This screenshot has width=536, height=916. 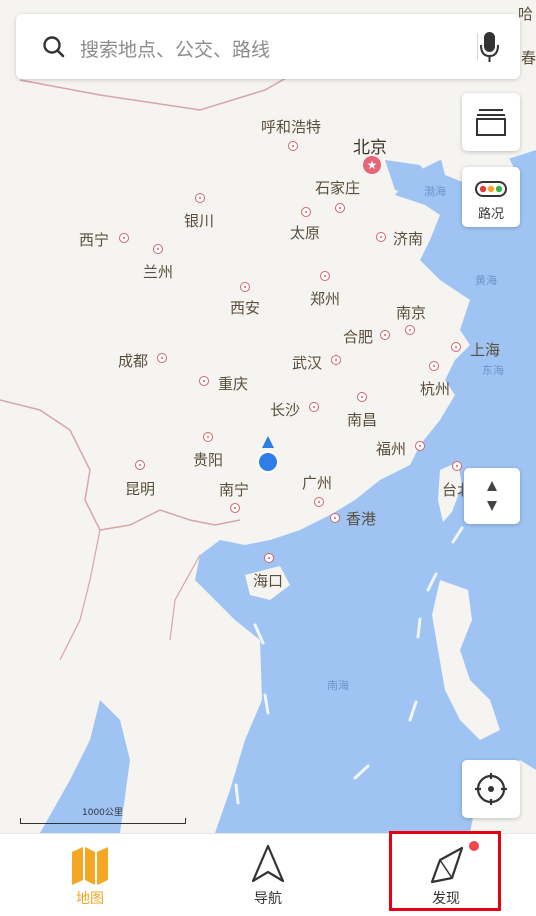 I want to click on layers-icon, so click(x=491, y=122).